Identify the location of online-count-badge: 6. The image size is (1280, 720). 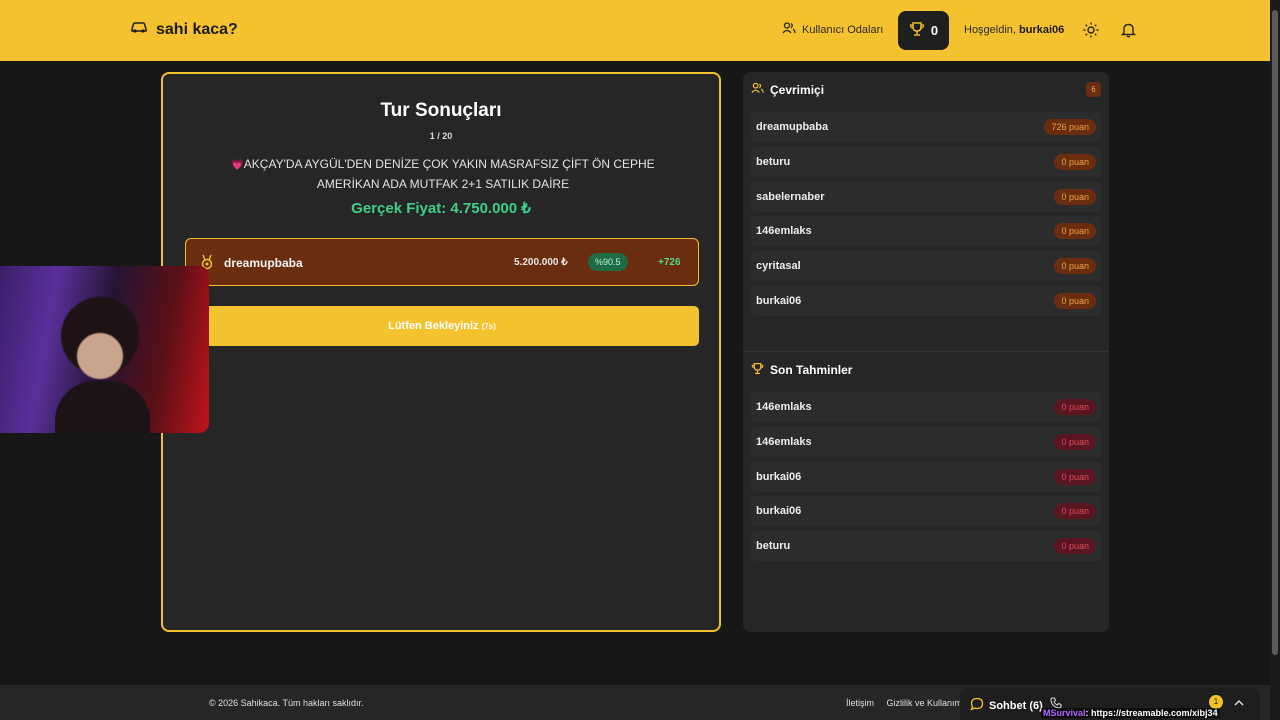
(1093, 89).